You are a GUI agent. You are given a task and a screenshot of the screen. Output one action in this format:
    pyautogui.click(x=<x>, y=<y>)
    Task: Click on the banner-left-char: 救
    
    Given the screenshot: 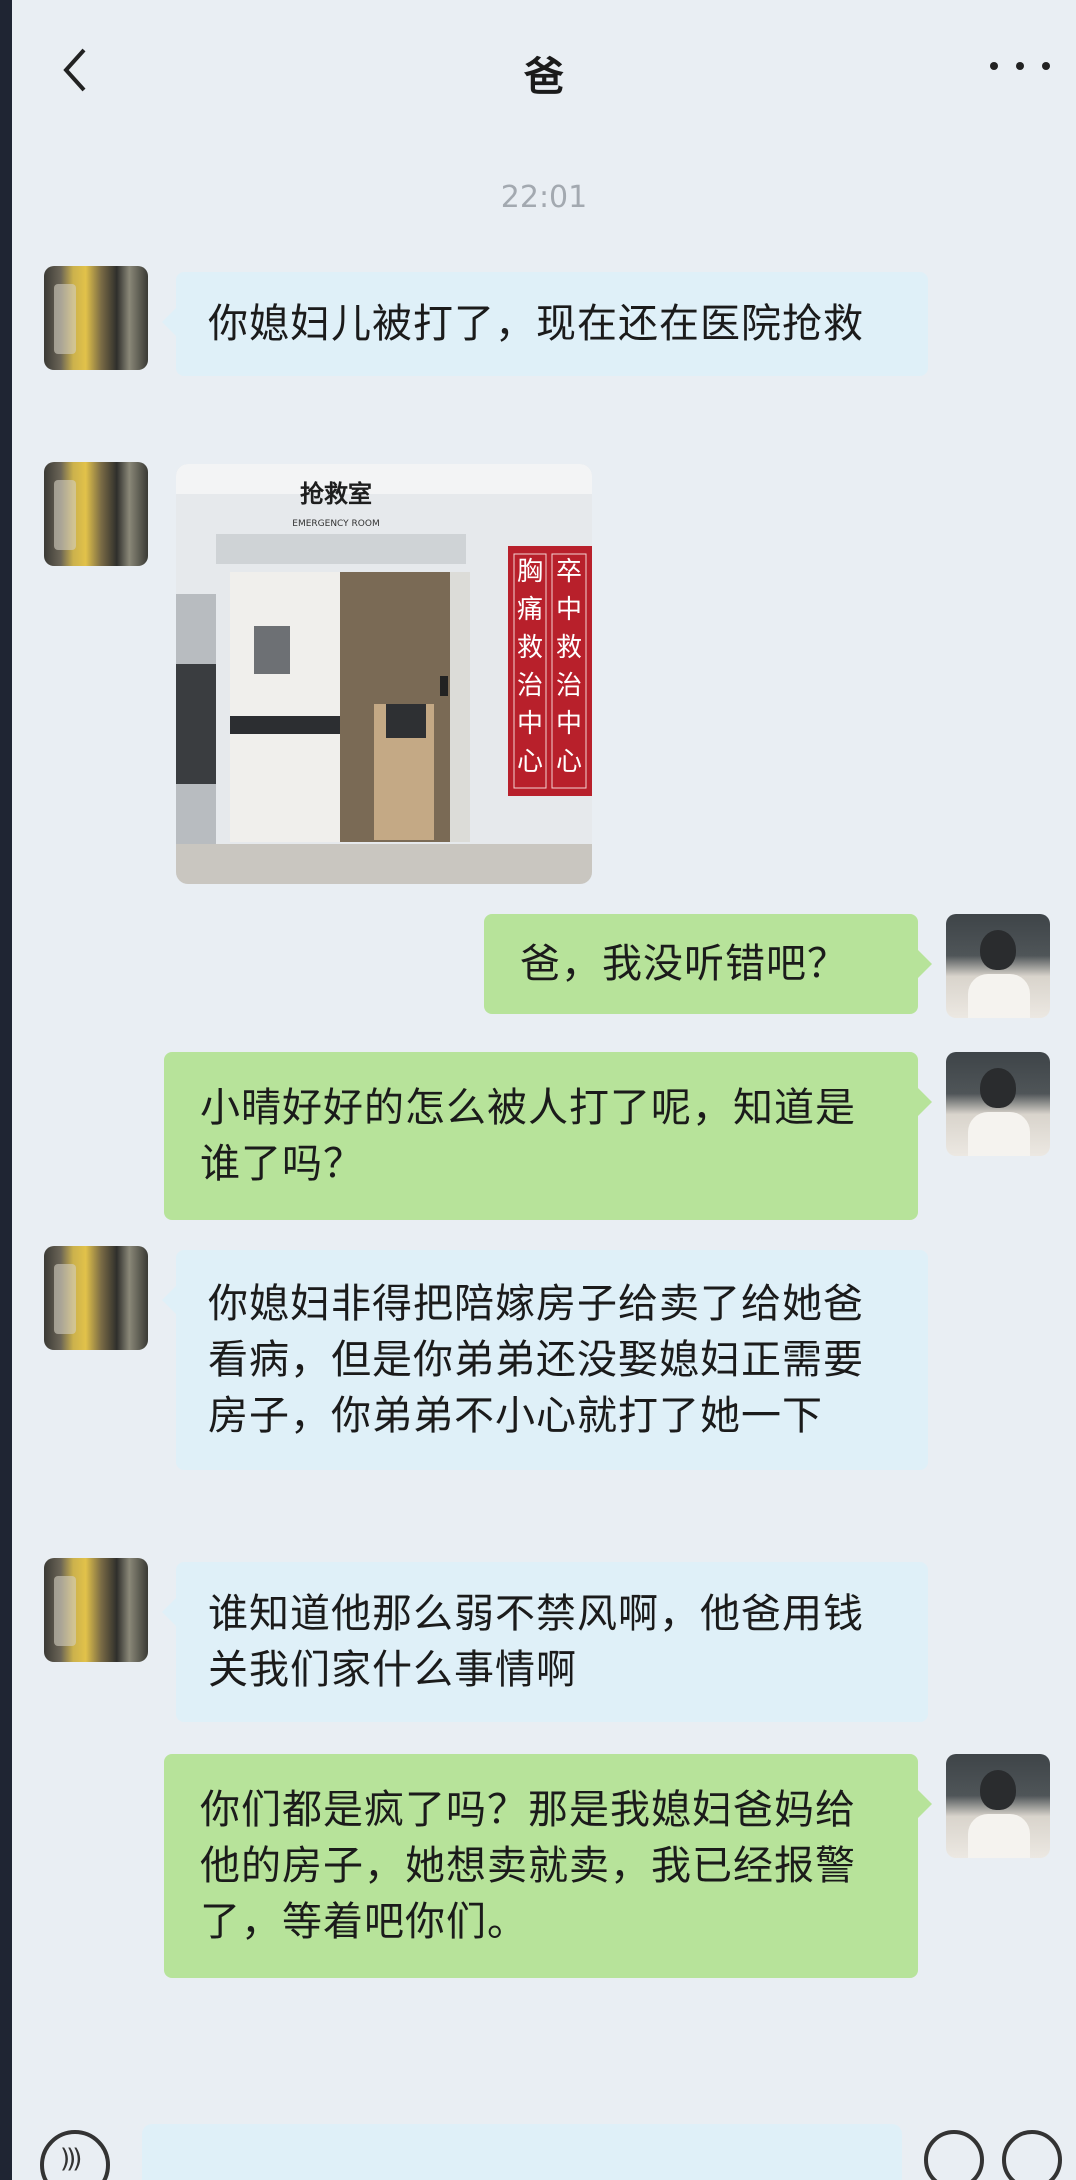 What is the action you would take?
    pyautogui.click(x=530, y=648)
    